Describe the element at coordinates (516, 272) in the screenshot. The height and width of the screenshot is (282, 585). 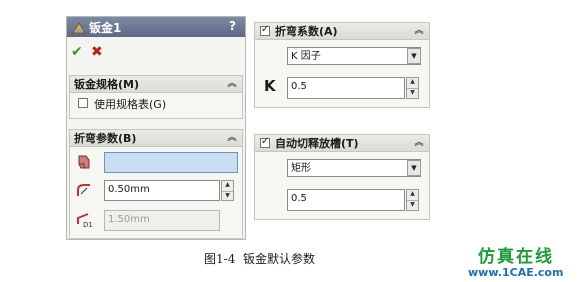
I see `brand-url: www.1CAE.com` at that location.